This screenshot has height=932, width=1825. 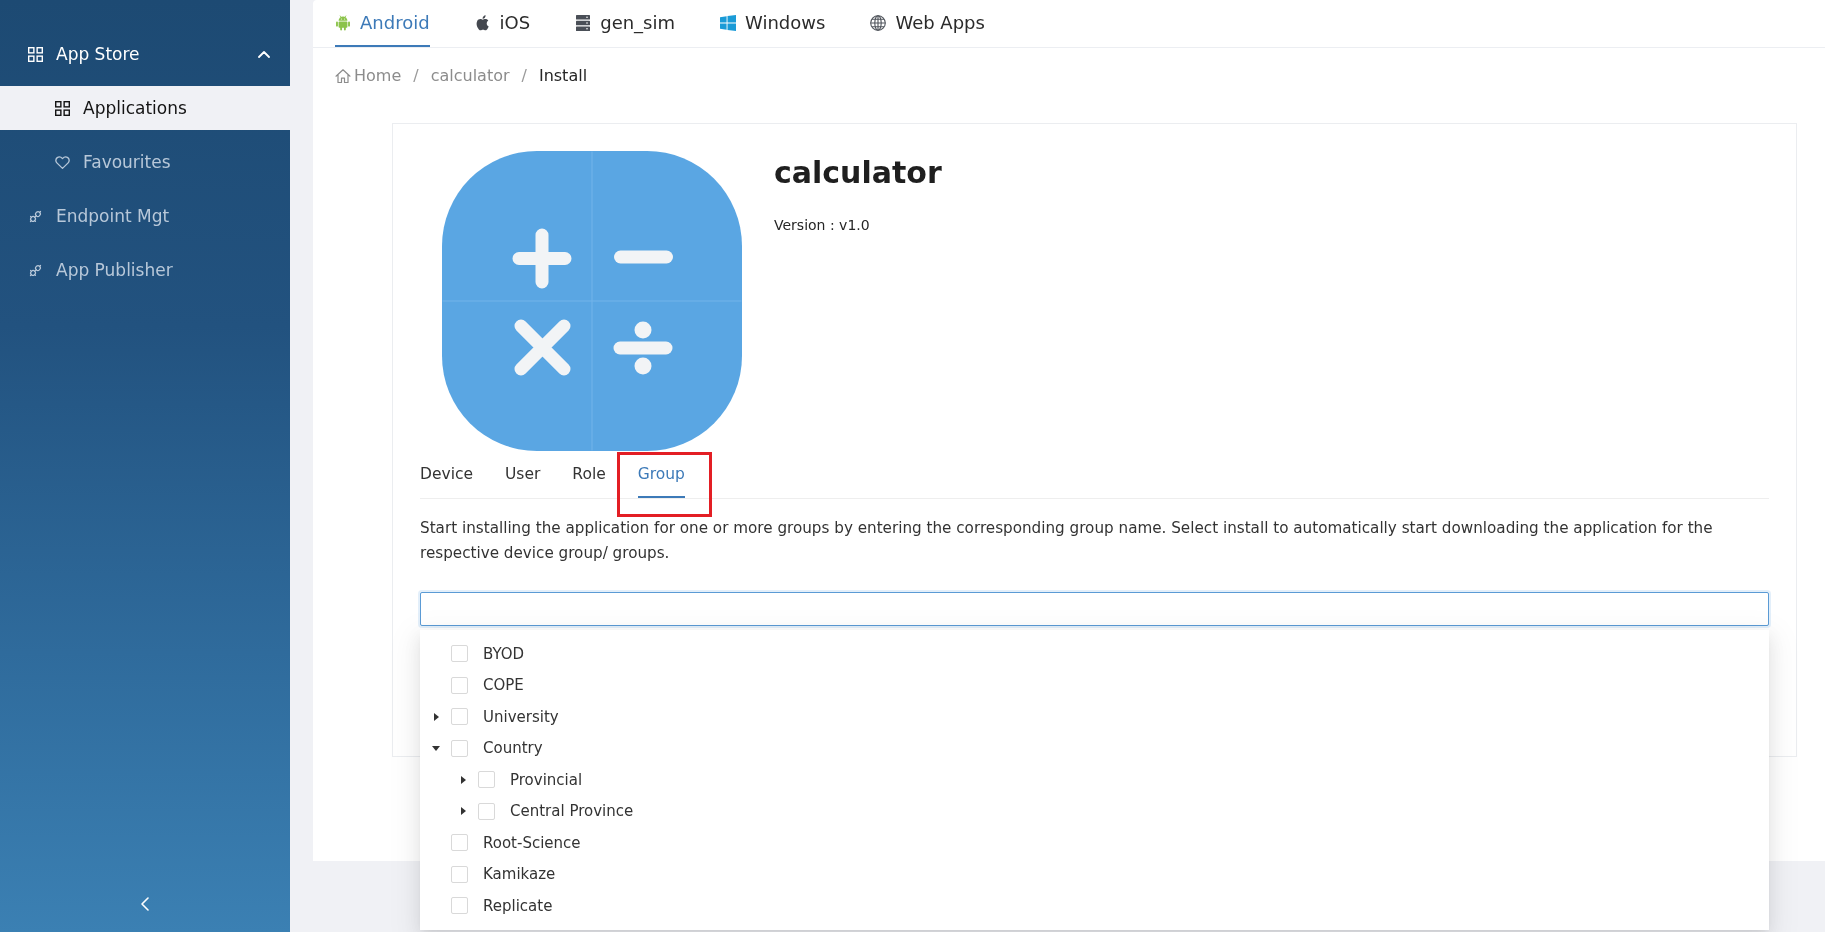 I want to click on menu-item: Favourites, so click(x=145, y=162).